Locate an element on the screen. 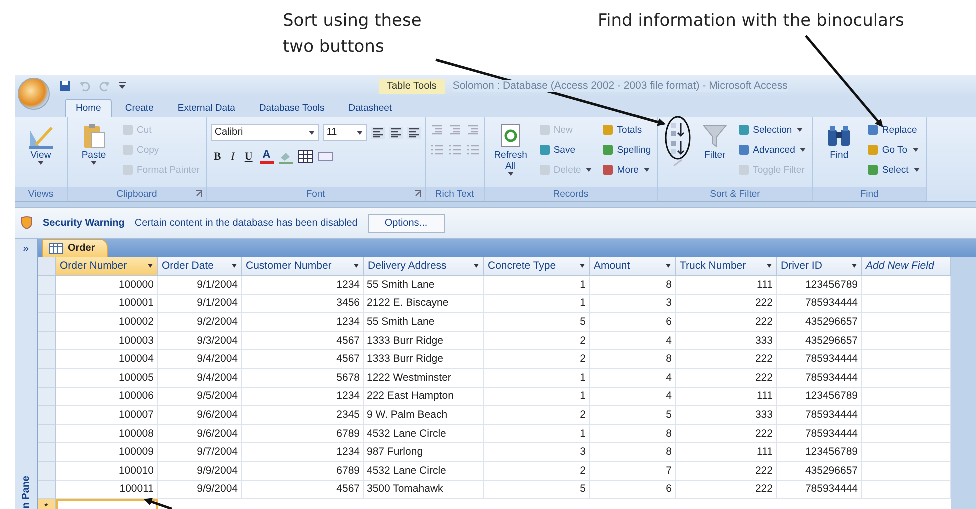 Image resolution: width=976 pixels, height=509 pixels. table-cell: 9 W. Palm Beach is located at coordinates (424, 415).